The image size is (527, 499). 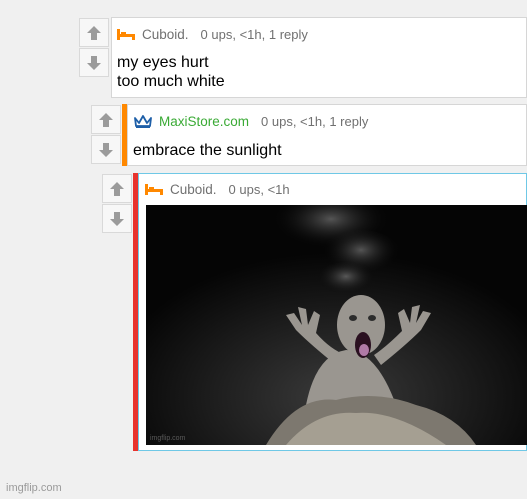 What do you see at coordinates (143, 121) in the screenshot?
I see `blue-crown-icon` at bounding box center [143, 121].